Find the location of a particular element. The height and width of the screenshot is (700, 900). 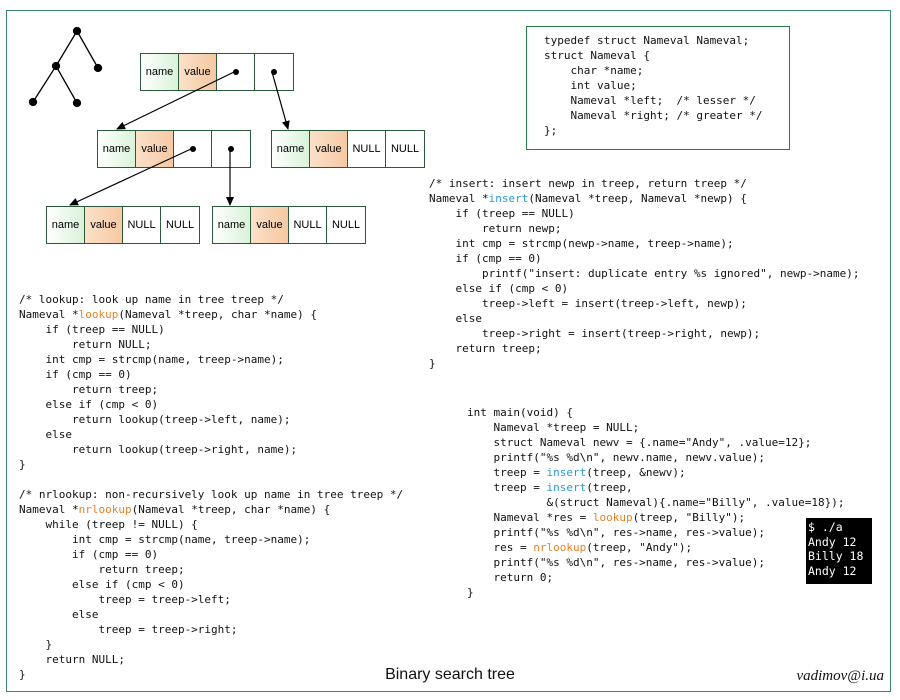

nrlookup-function-name: nrlookup is located at coordinates (105, 509).